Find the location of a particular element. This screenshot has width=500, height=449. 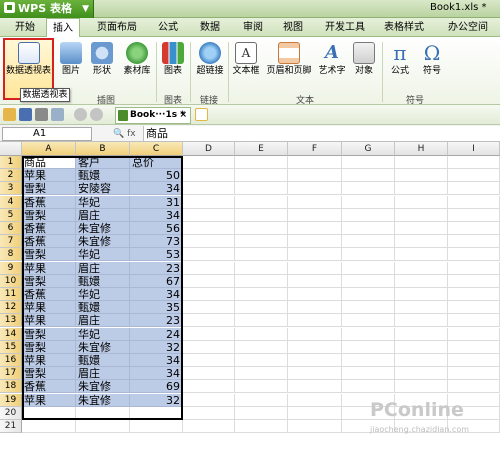

tab-review: 审阅 is located at coordinates (253, 27).